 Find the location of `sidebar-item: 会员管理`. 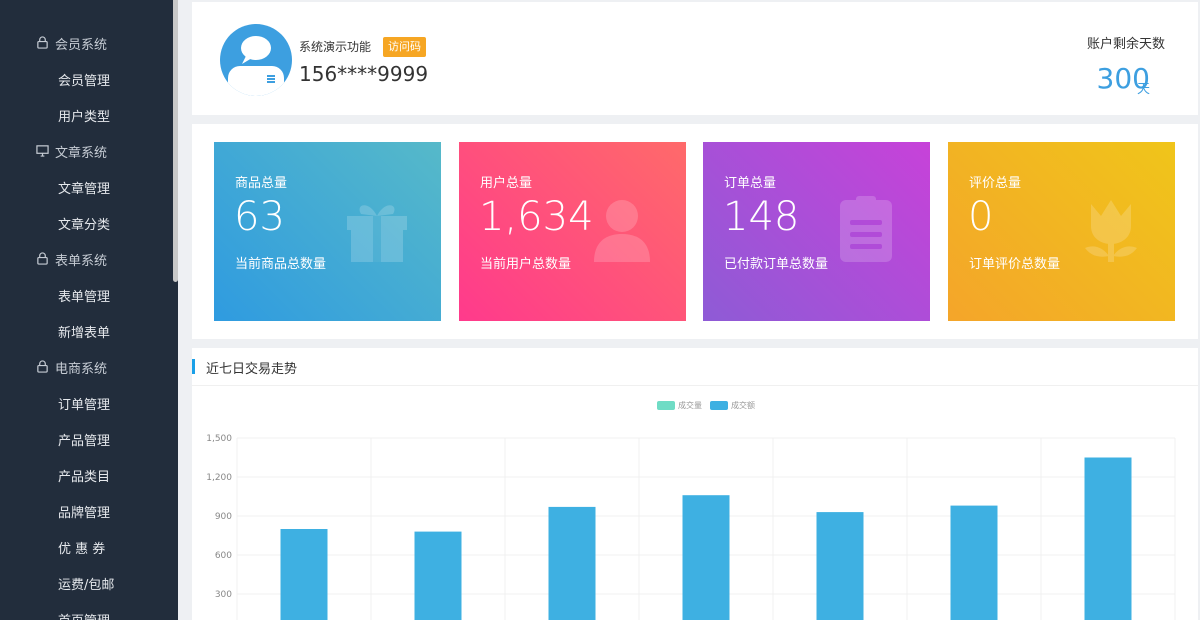

sidebar-item: 会员管理 is located at coordinates (84, 79).